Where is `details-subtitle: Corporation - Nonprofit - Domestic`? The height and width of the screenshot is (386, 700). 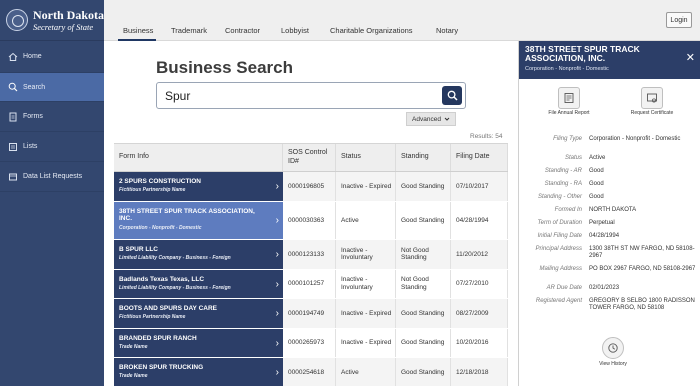 details-subtitle: Corporation - Nonprofit - Domestic is located at coordinates (567, 68).